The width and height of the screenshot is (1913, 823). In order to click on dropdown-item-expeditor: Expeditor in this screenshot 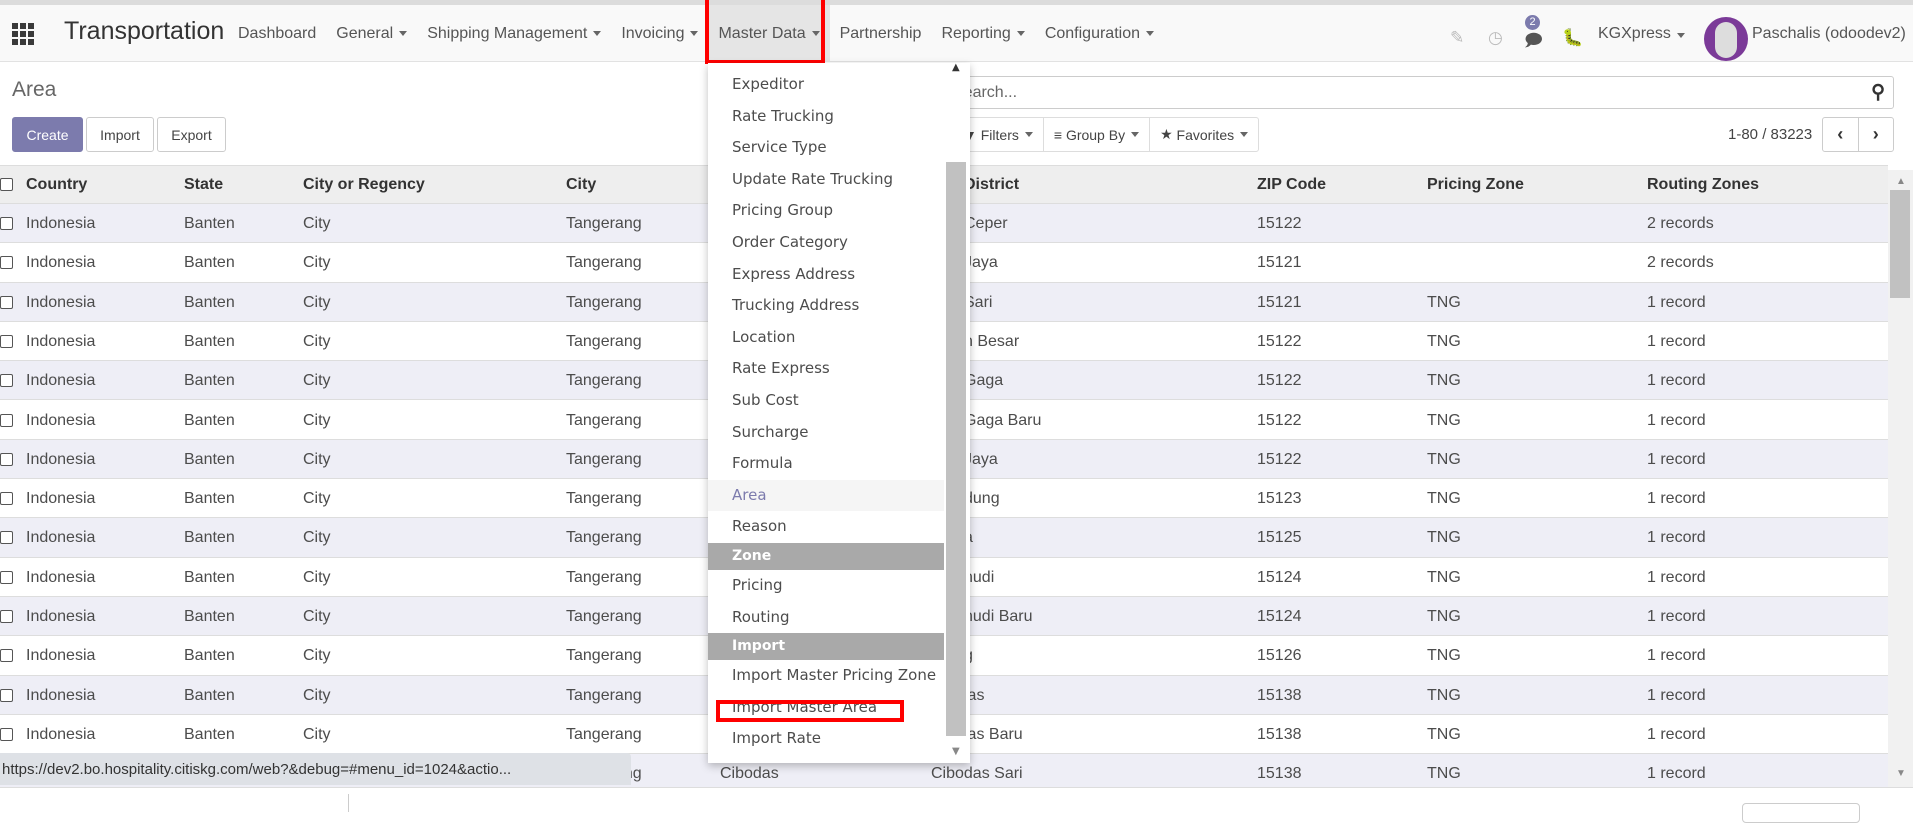, I will do `click(826, 85)`.